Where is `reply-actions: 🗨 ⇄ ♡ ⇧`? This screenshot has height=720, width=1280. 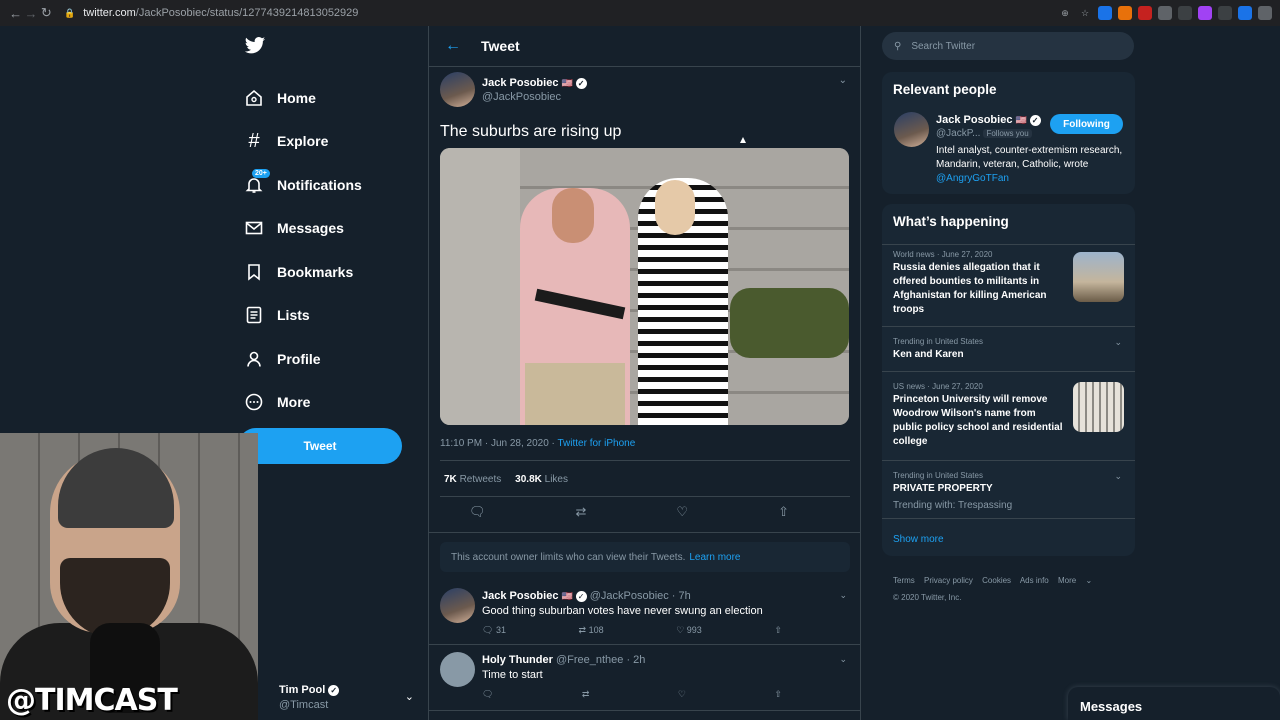
reply-actions: 🗨 ⇄ ♡ ⇧ is located at coordinates (632, 694).